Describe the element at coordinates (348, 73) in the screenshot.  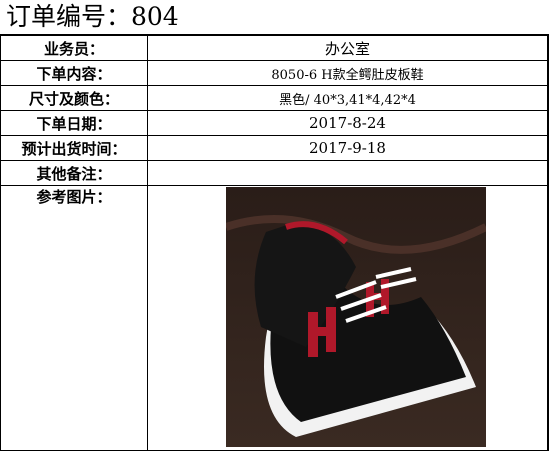
I see `value-order-content: 8050-6 H款全鳄肚皮板鞋` at that location.